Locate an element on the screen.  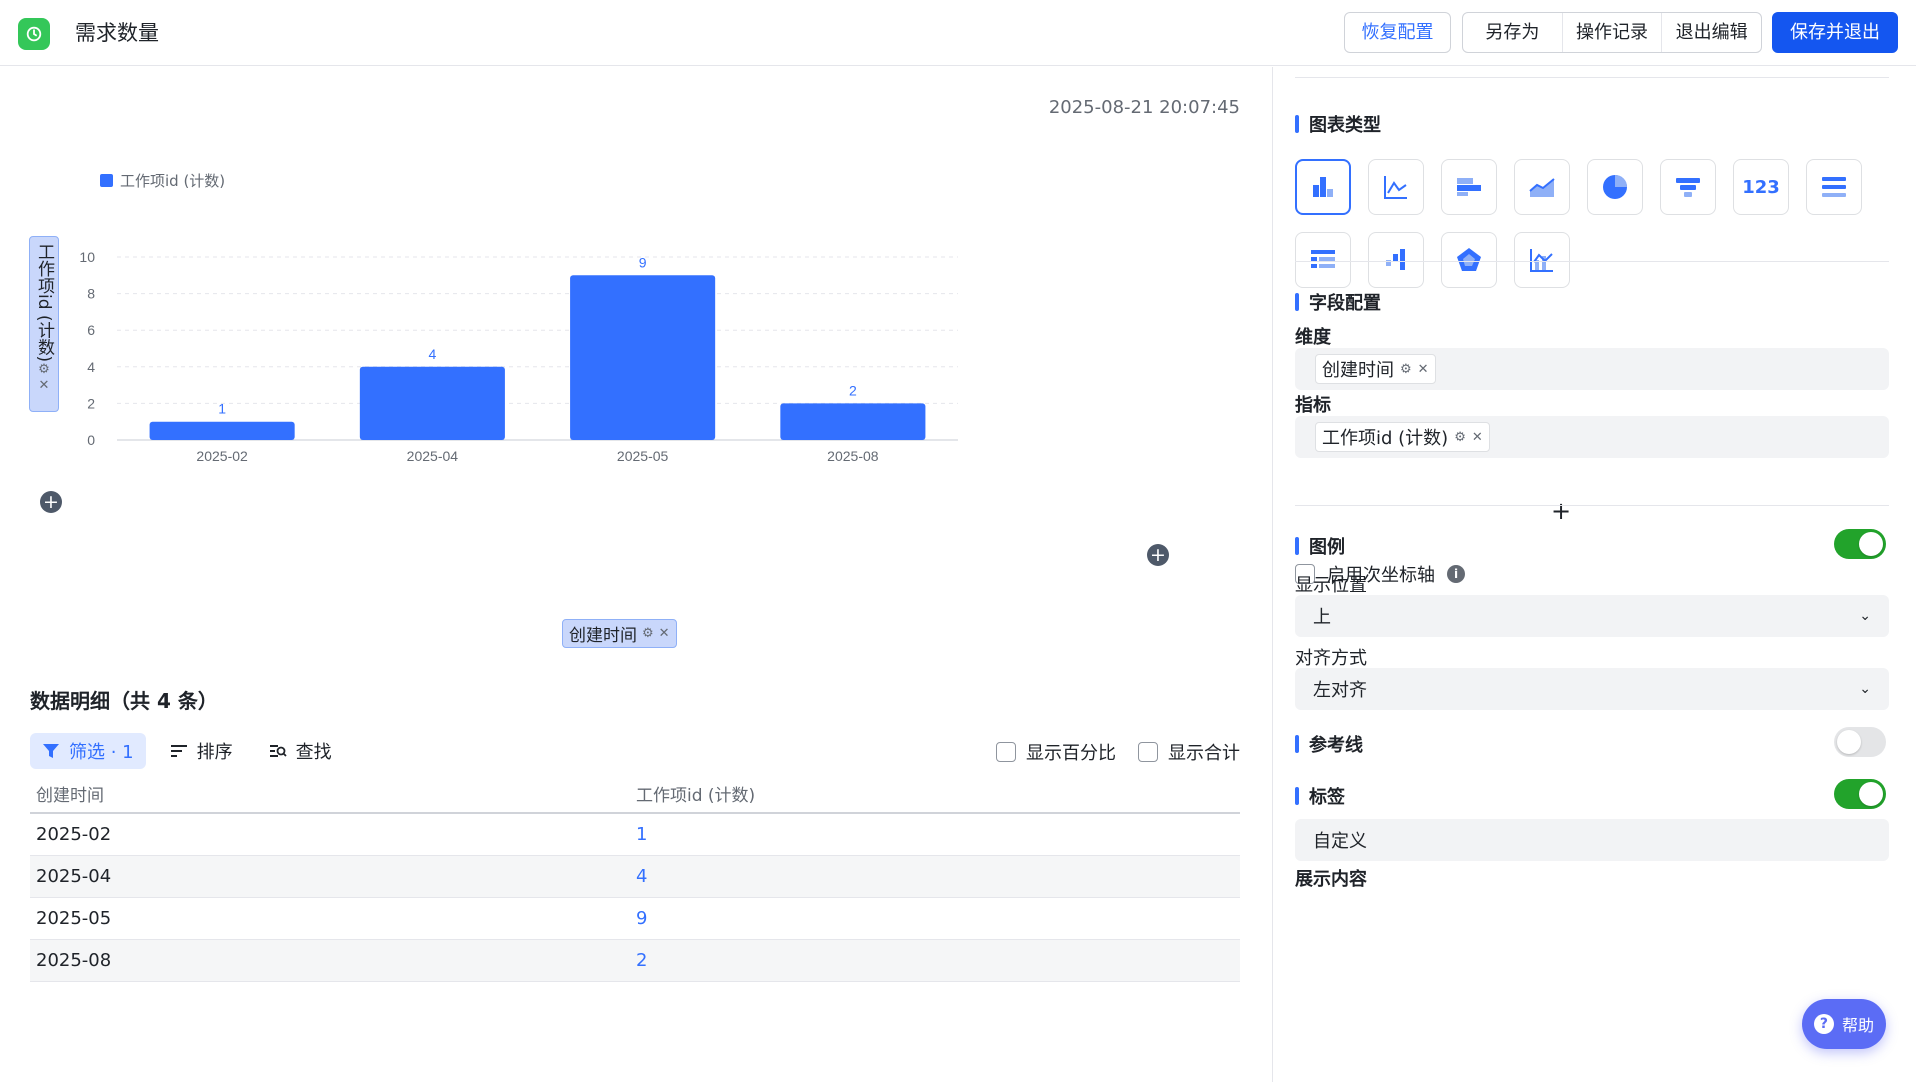
filter-button: 筛选 · 1 is located at coordinates (88, 751).